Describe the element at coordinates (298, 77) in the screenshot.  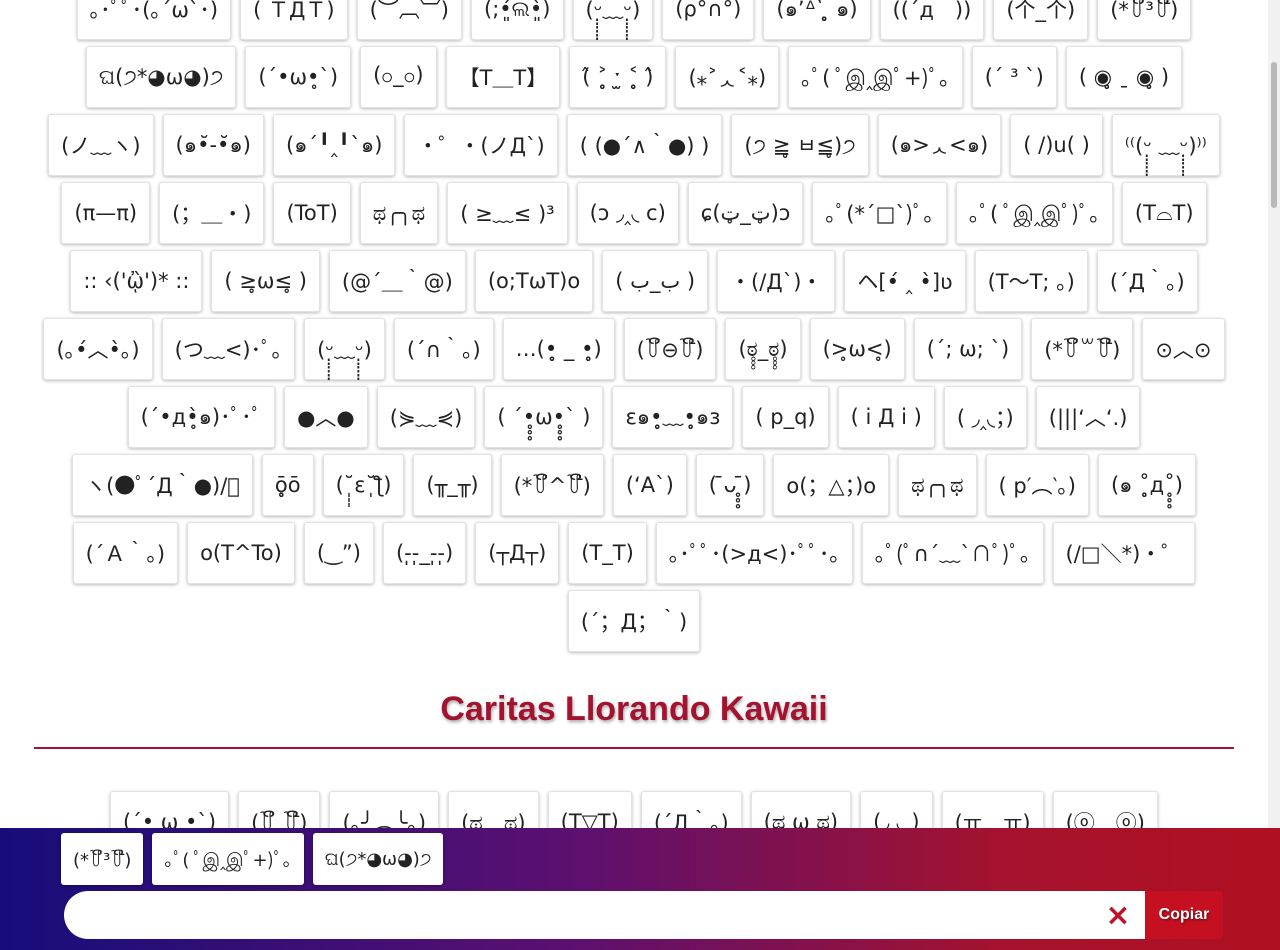
I see `face-button: (´•ω•̥`)` at that location.